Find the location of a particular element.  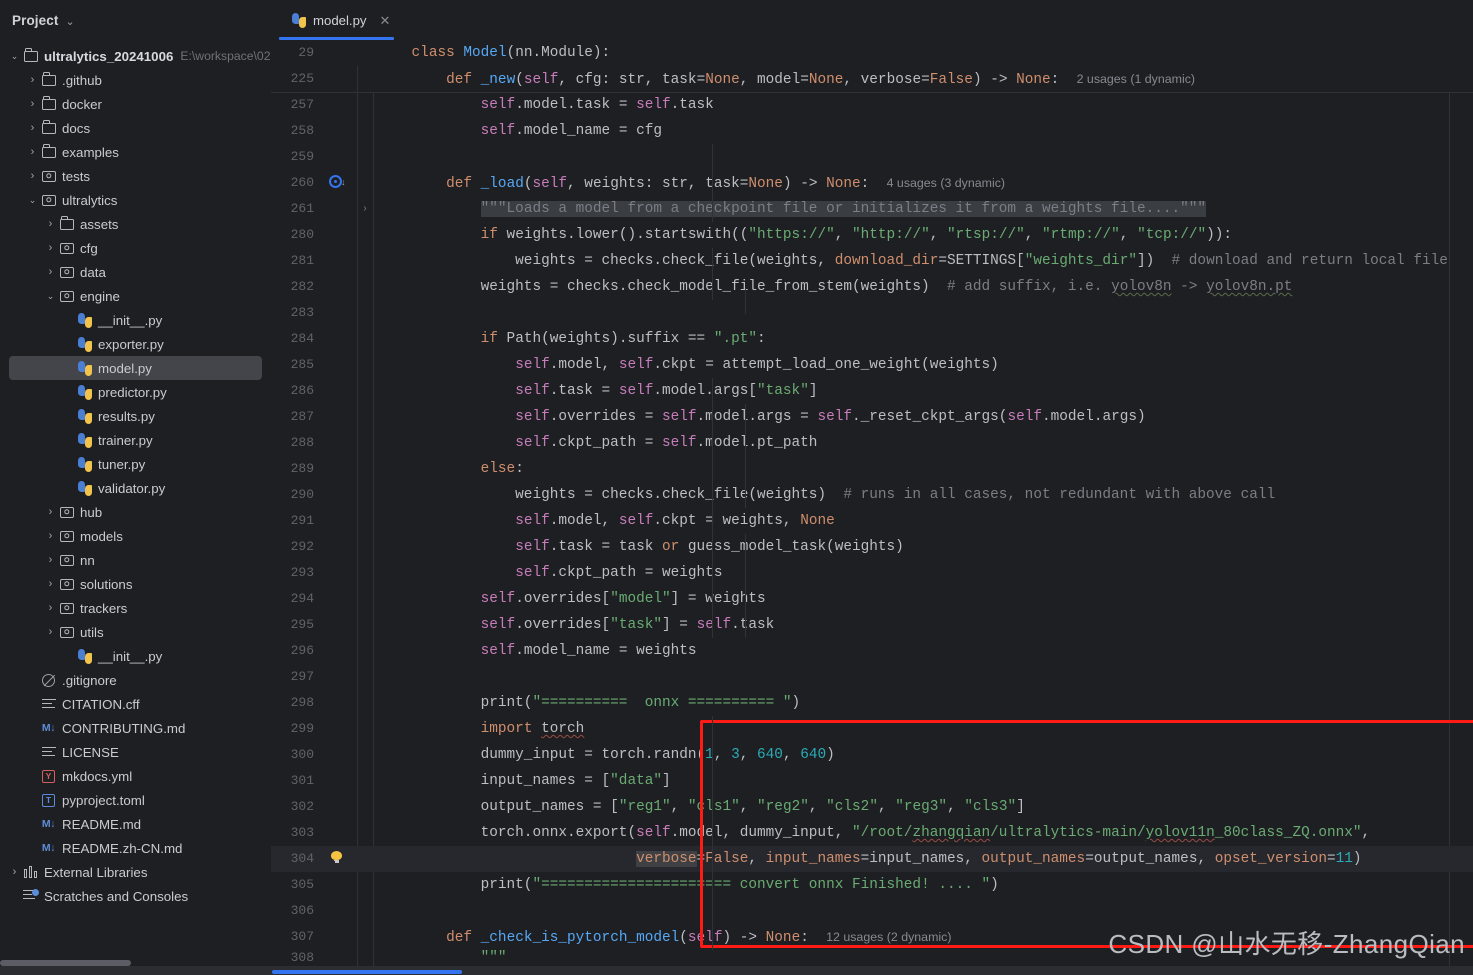

tree-item: Tpyproject.toml is located at coordinates (135, 800).